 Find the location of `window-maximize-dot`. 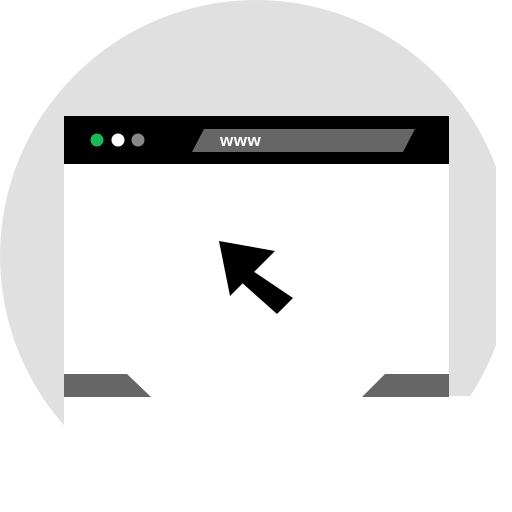

window-maximize-dot is located at coordinates (138, 140).